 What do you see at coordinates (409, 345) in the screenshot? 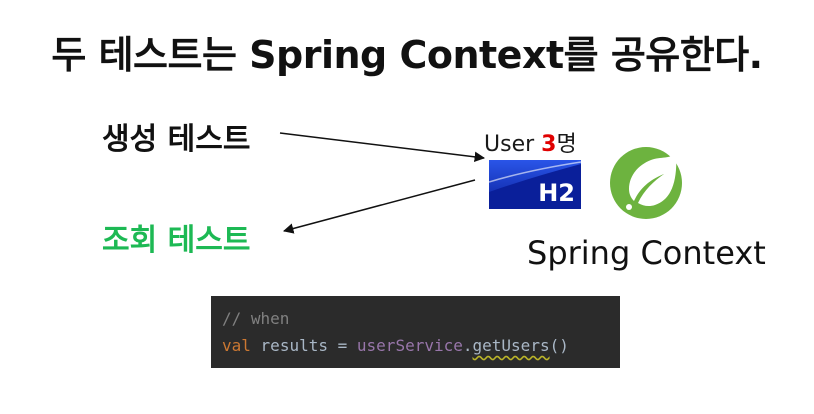
I see `code-receiver: userService` at bounding box center [409, 345].